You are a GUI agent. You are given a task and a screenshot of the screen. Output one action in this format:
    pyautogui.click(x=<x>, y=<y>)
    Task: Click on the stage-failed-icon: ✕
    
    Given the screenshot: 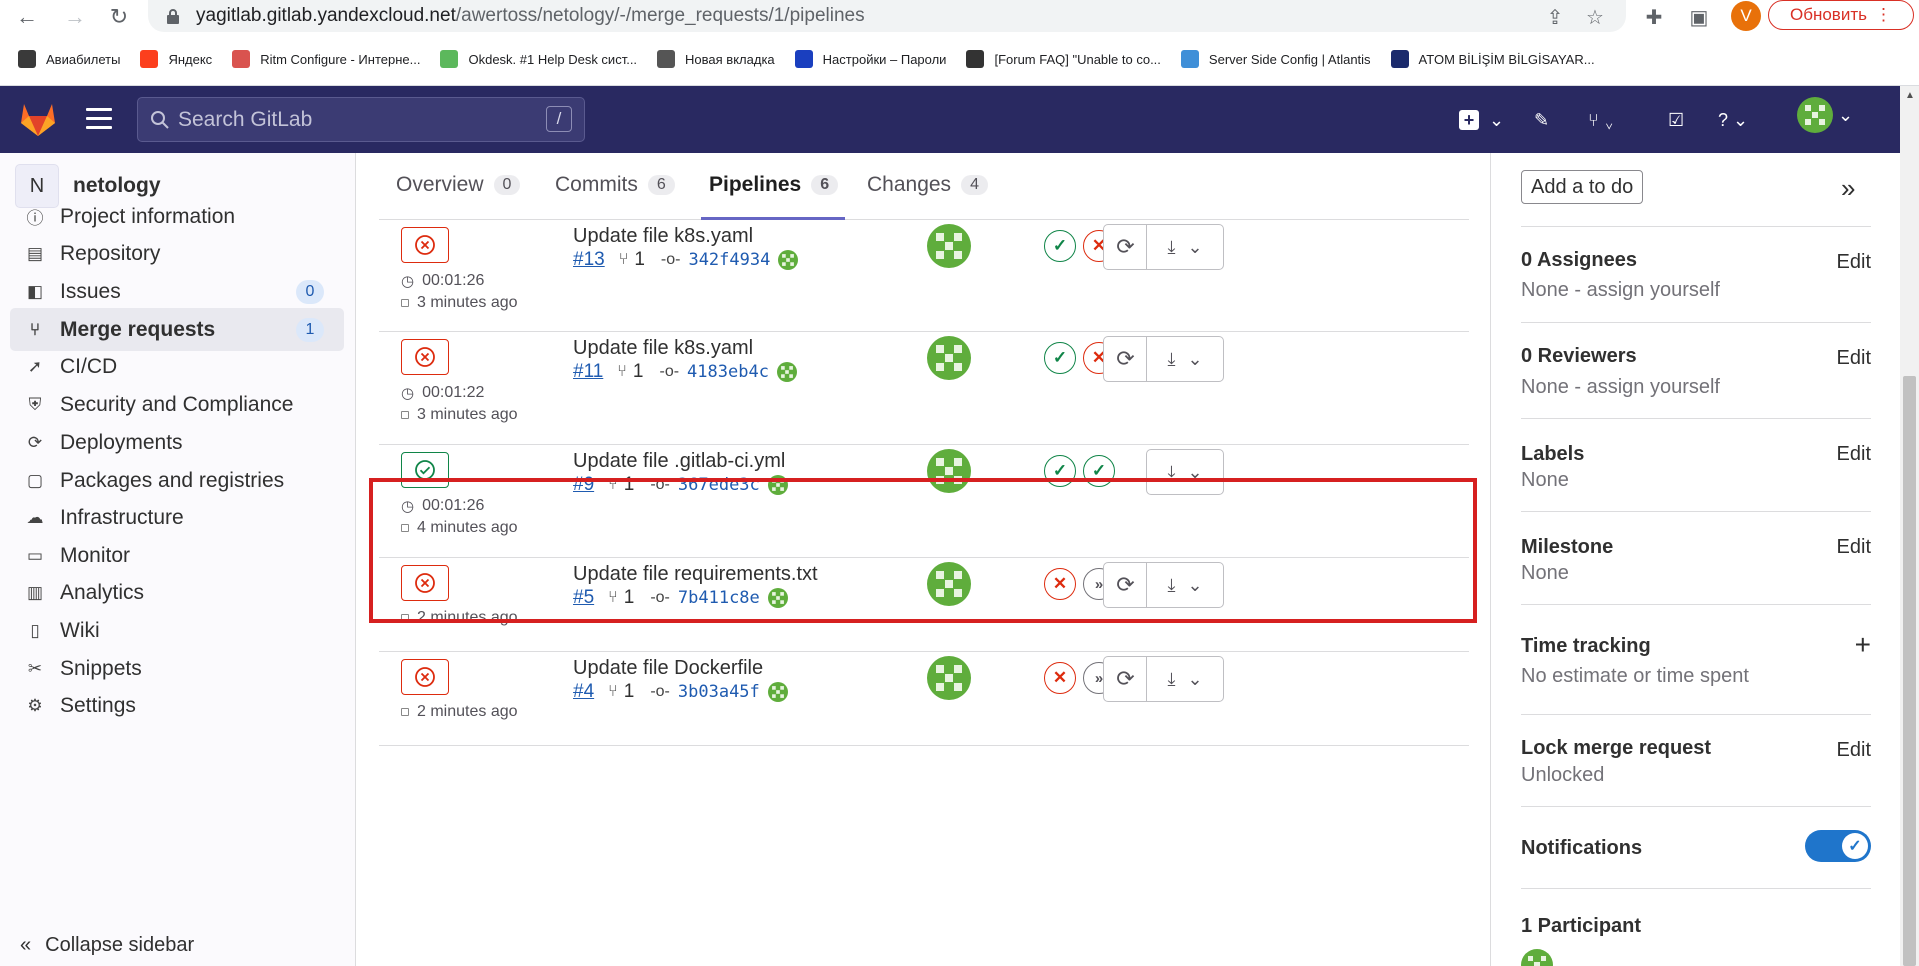 What is the action you would take?
    pyautogui.click(x=1060, y=678)
    